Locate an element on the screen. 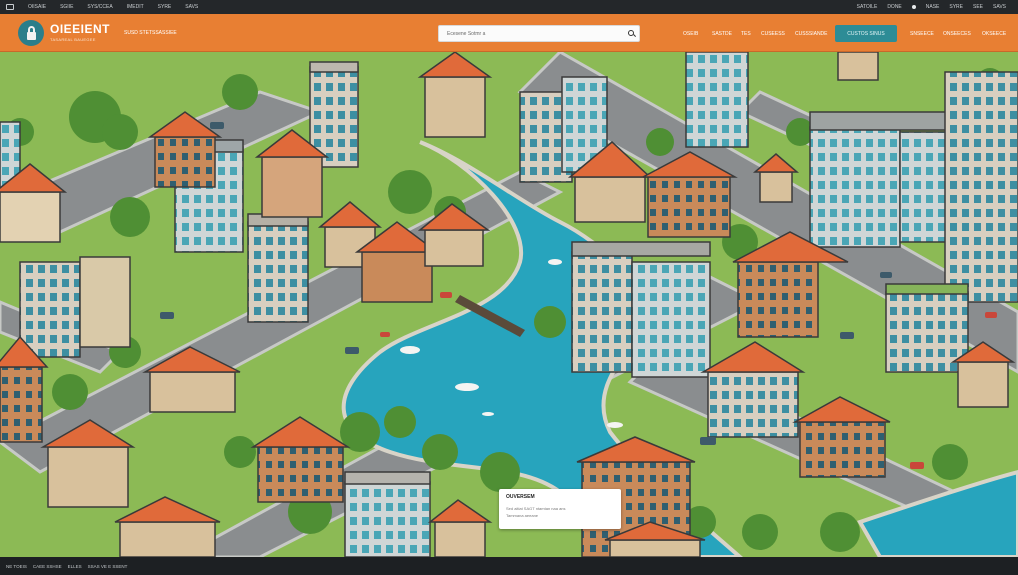  nav-right-2: ONSEECES is located at coordinates (957, 34).